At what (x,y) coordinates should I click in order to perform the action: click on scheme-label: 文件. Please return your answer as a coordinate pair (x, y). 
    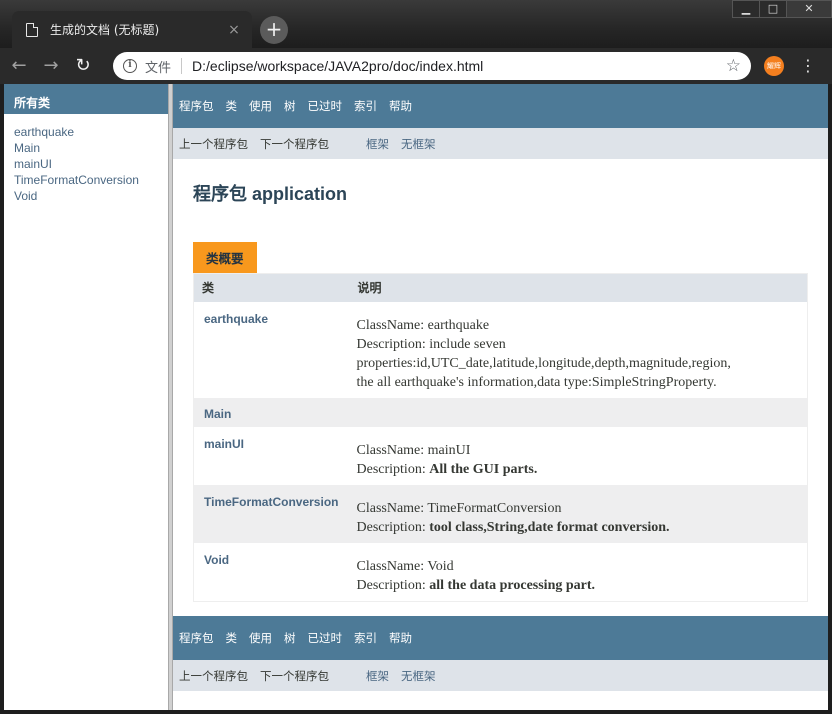
    Looking at the image, I should click on (158, 68).